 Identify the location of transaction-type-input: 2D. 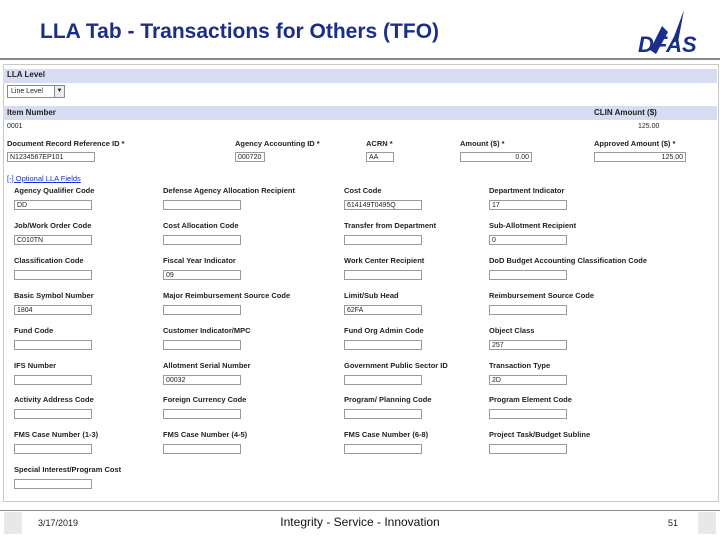
(528, 380).